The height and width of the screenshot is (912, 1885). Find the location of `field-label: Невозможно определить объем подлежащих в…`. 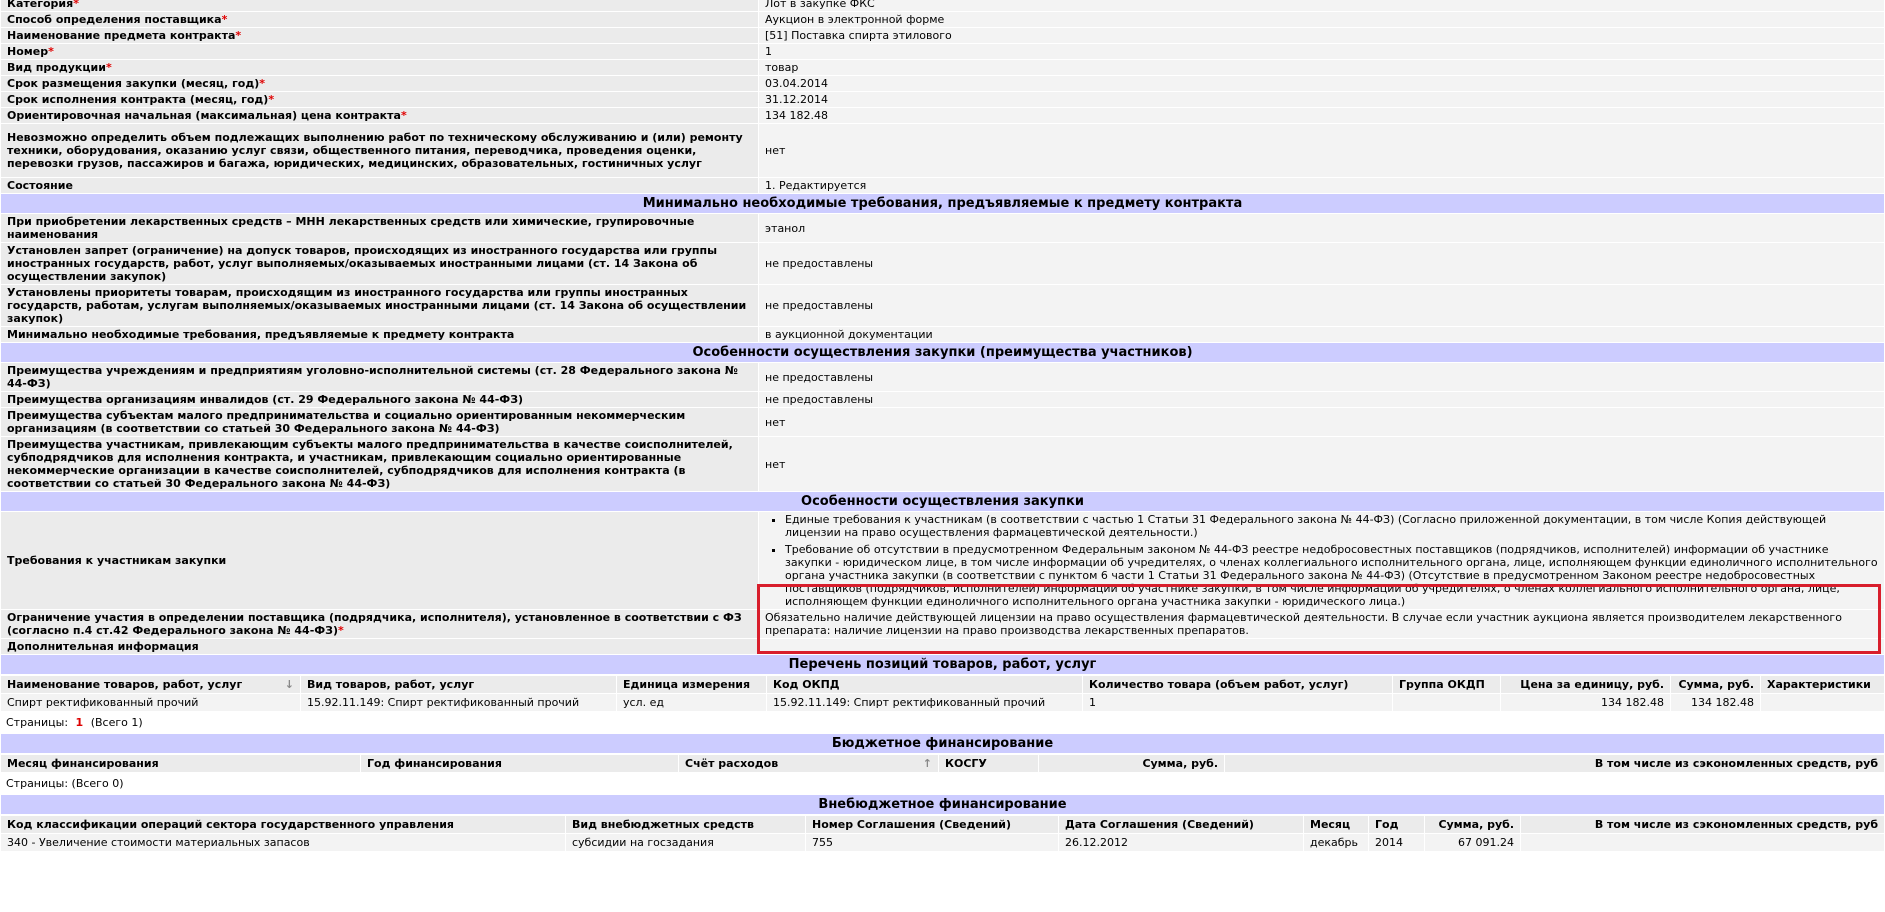

field-label: Невозможно определить объем подлежащих в… is located at coordinates (379, 150).